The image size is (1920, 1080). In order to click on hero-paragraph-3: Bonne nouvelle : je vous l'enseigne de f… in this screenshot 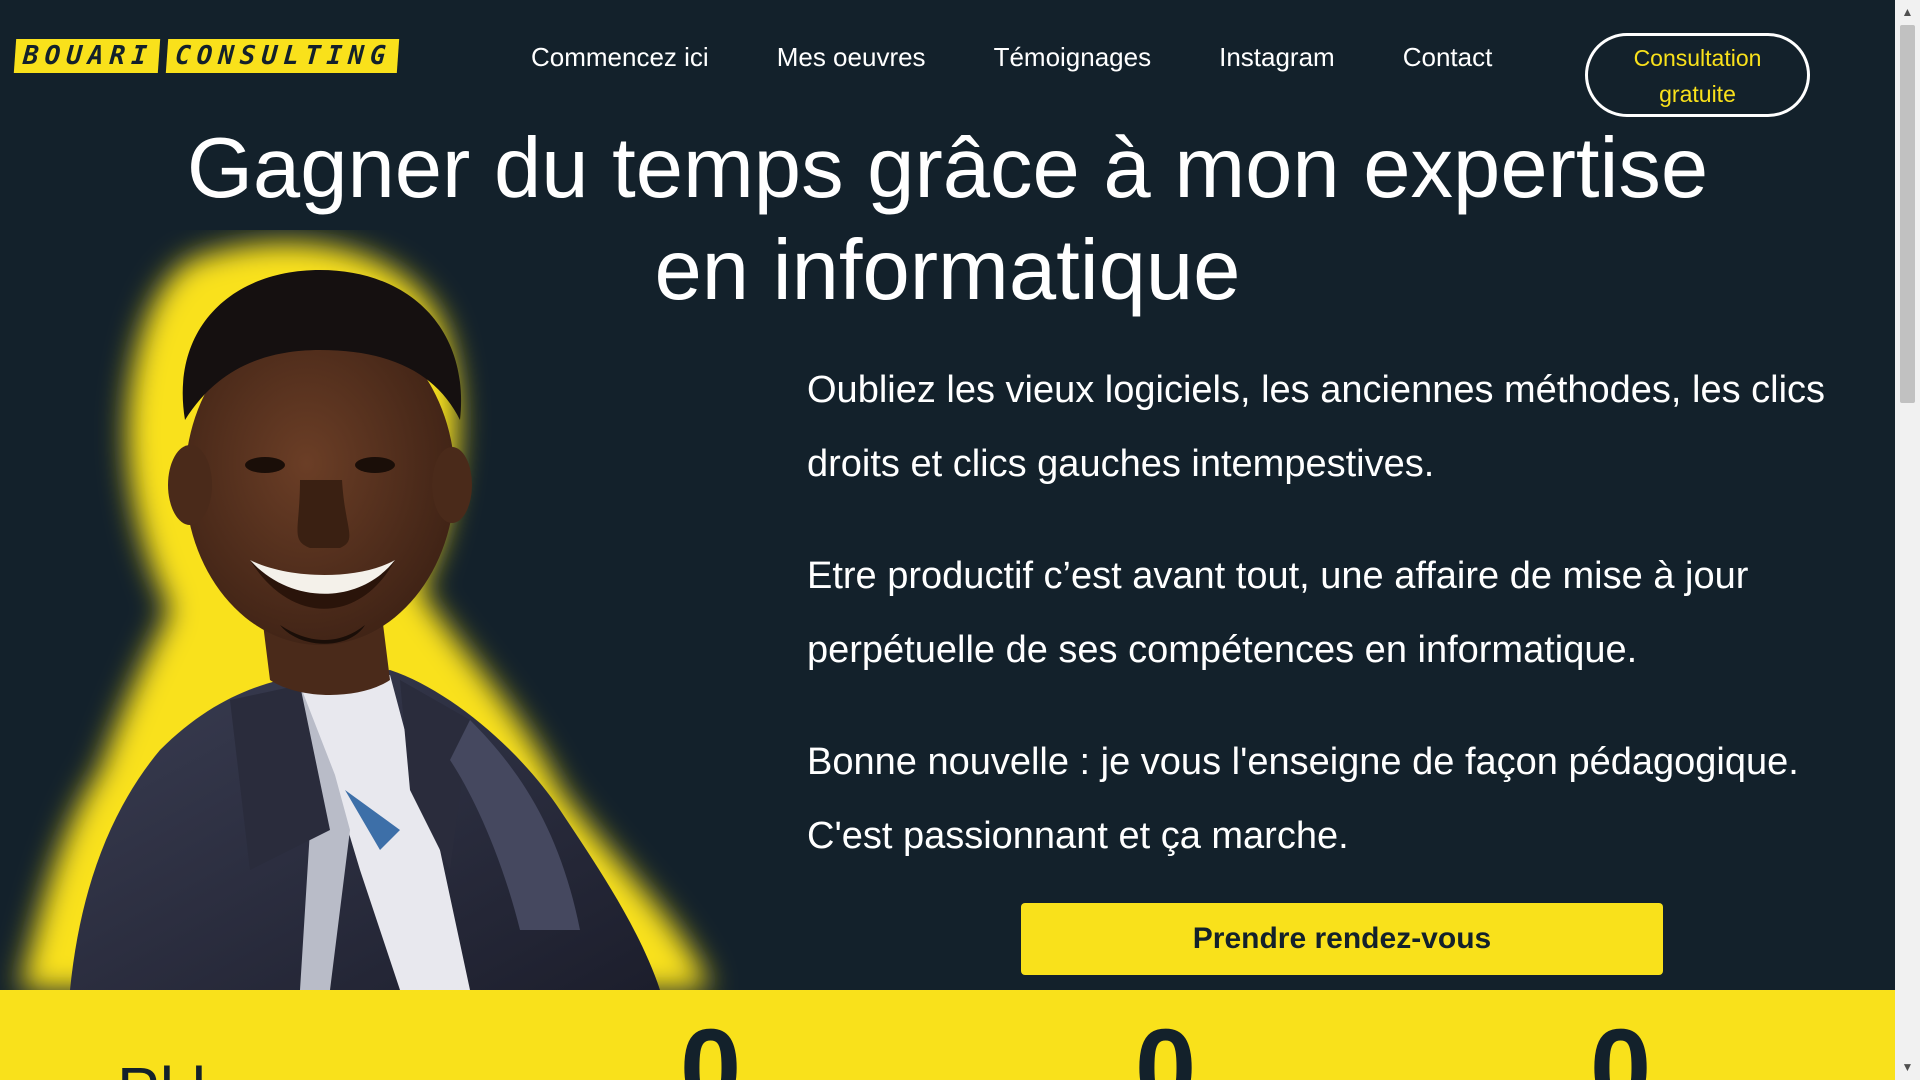, I will do `click(1303, 799)`.